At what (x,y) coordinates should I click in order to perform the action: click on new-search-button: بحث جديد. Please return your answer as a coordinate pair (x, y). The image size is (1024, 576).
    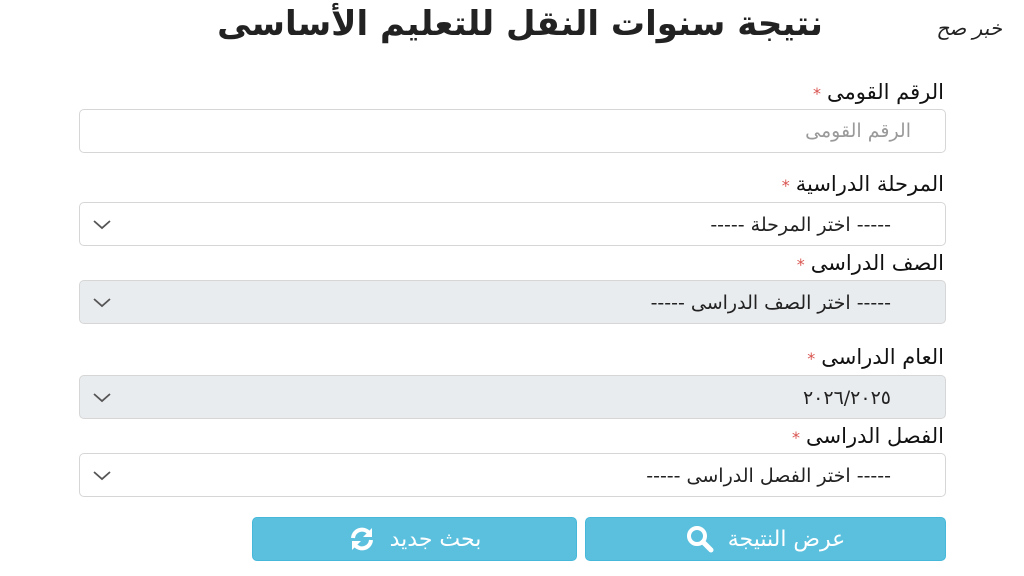
    Looking at the image, I should click on (414, 539).